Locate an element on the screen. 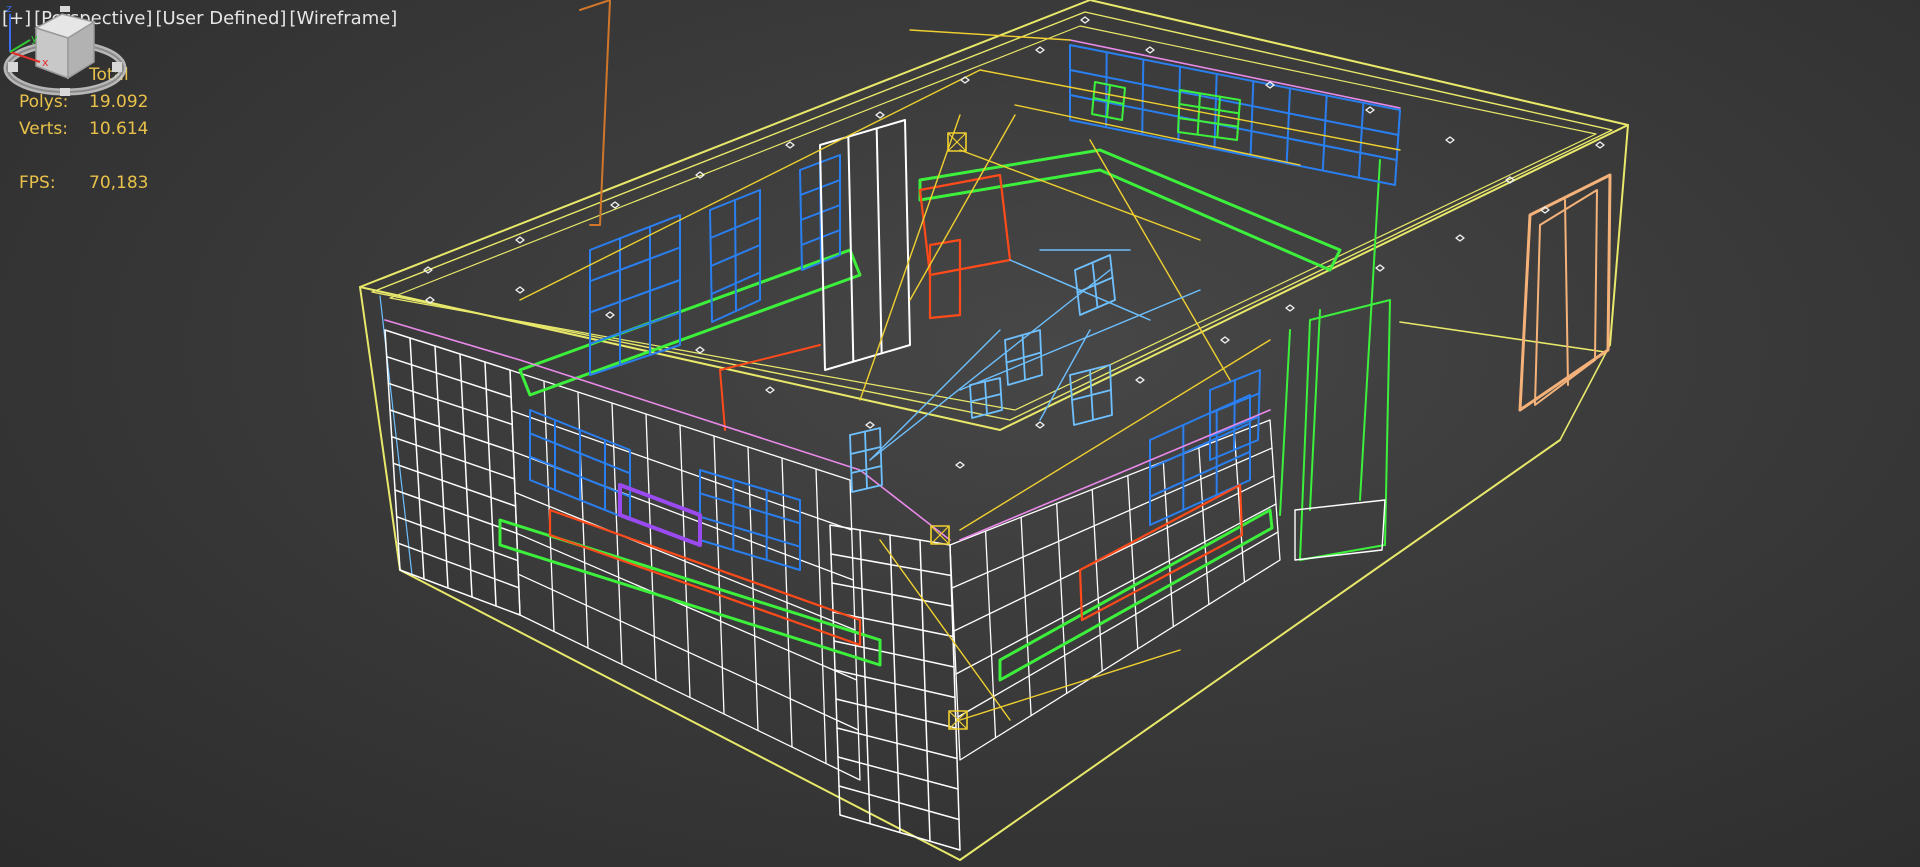 Image resolution: width=1920 pixels, height=867 pixels. pantry is located at coordinates (879, 241).